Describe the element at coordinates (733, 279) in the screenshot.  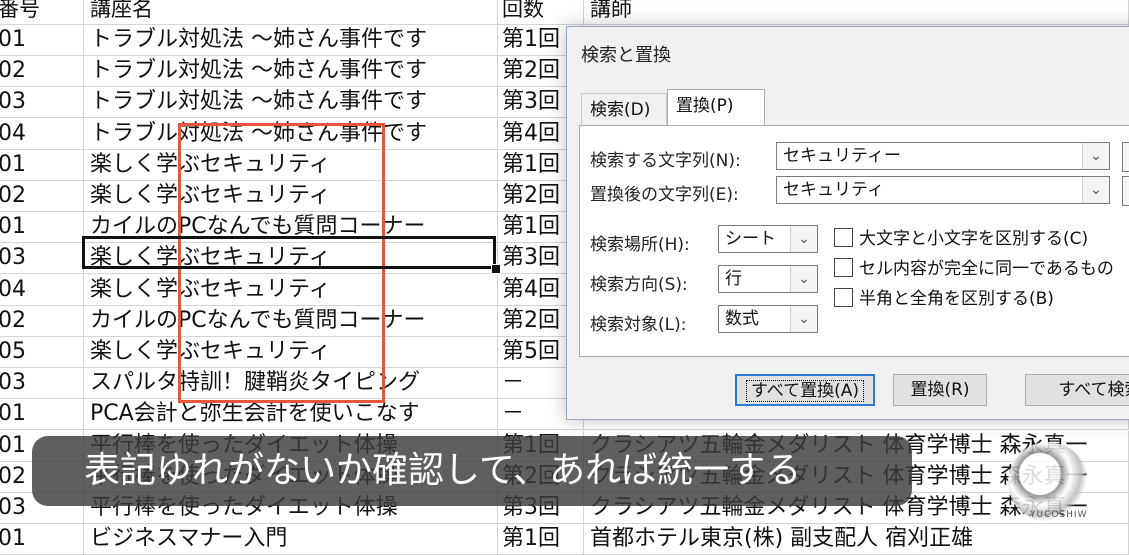
I see `search-order-value: 行` at that location.